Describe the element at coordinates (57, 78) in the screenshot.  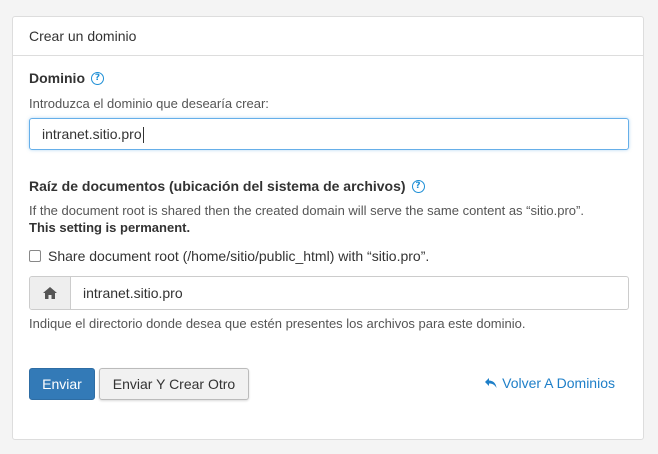
I see `domain-label: Dominio` at that location.